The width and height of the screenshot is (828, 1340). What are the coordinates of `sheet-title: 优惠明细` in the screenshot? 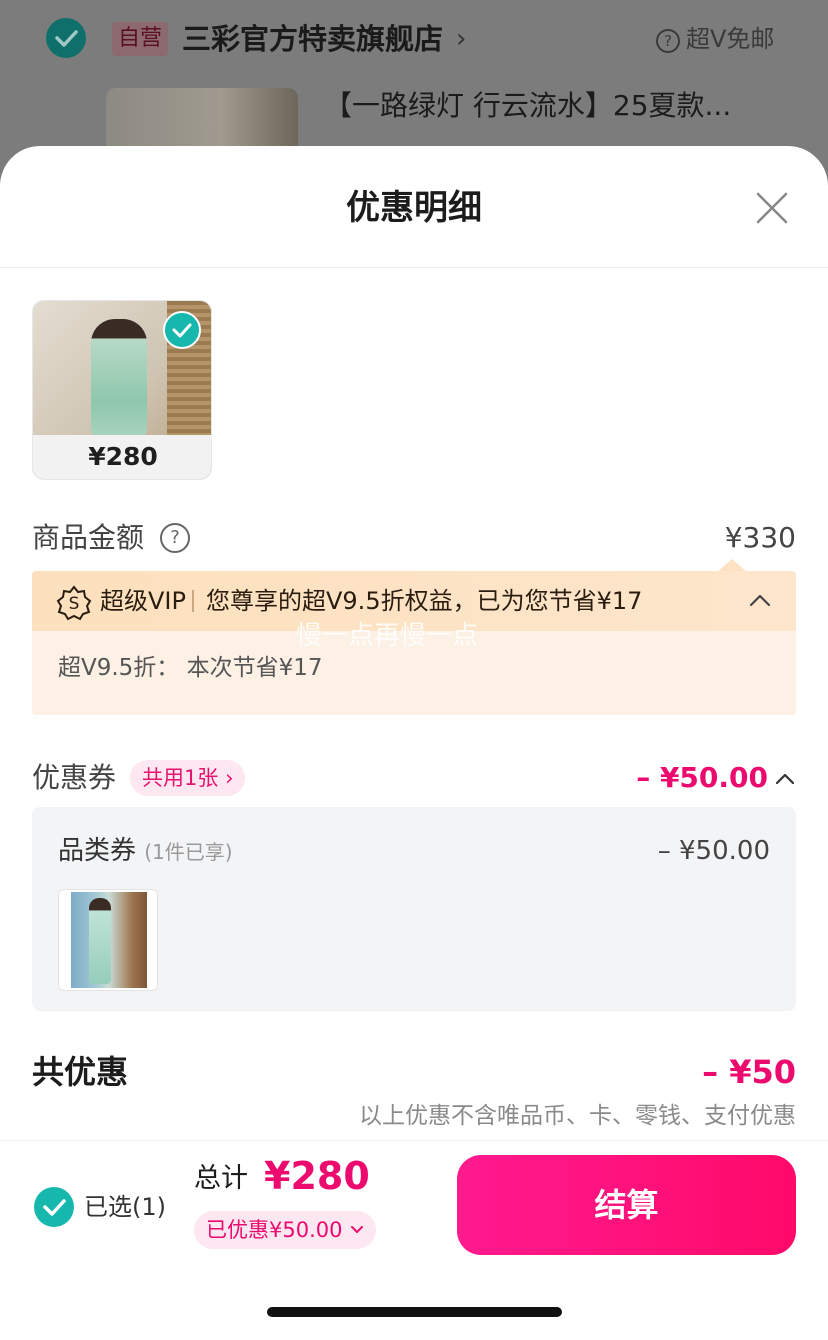 It's located at (414, 208).